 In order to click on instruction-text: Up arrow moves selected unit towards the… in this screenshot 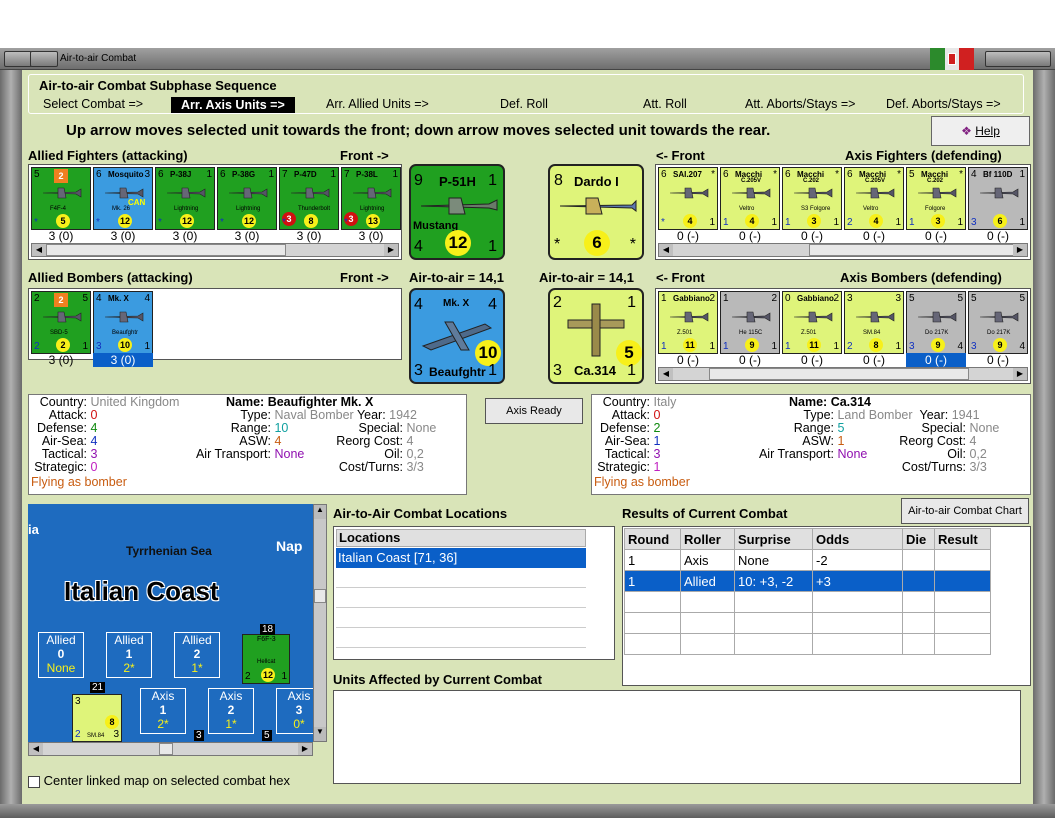, I will do `click(418, 130)`.